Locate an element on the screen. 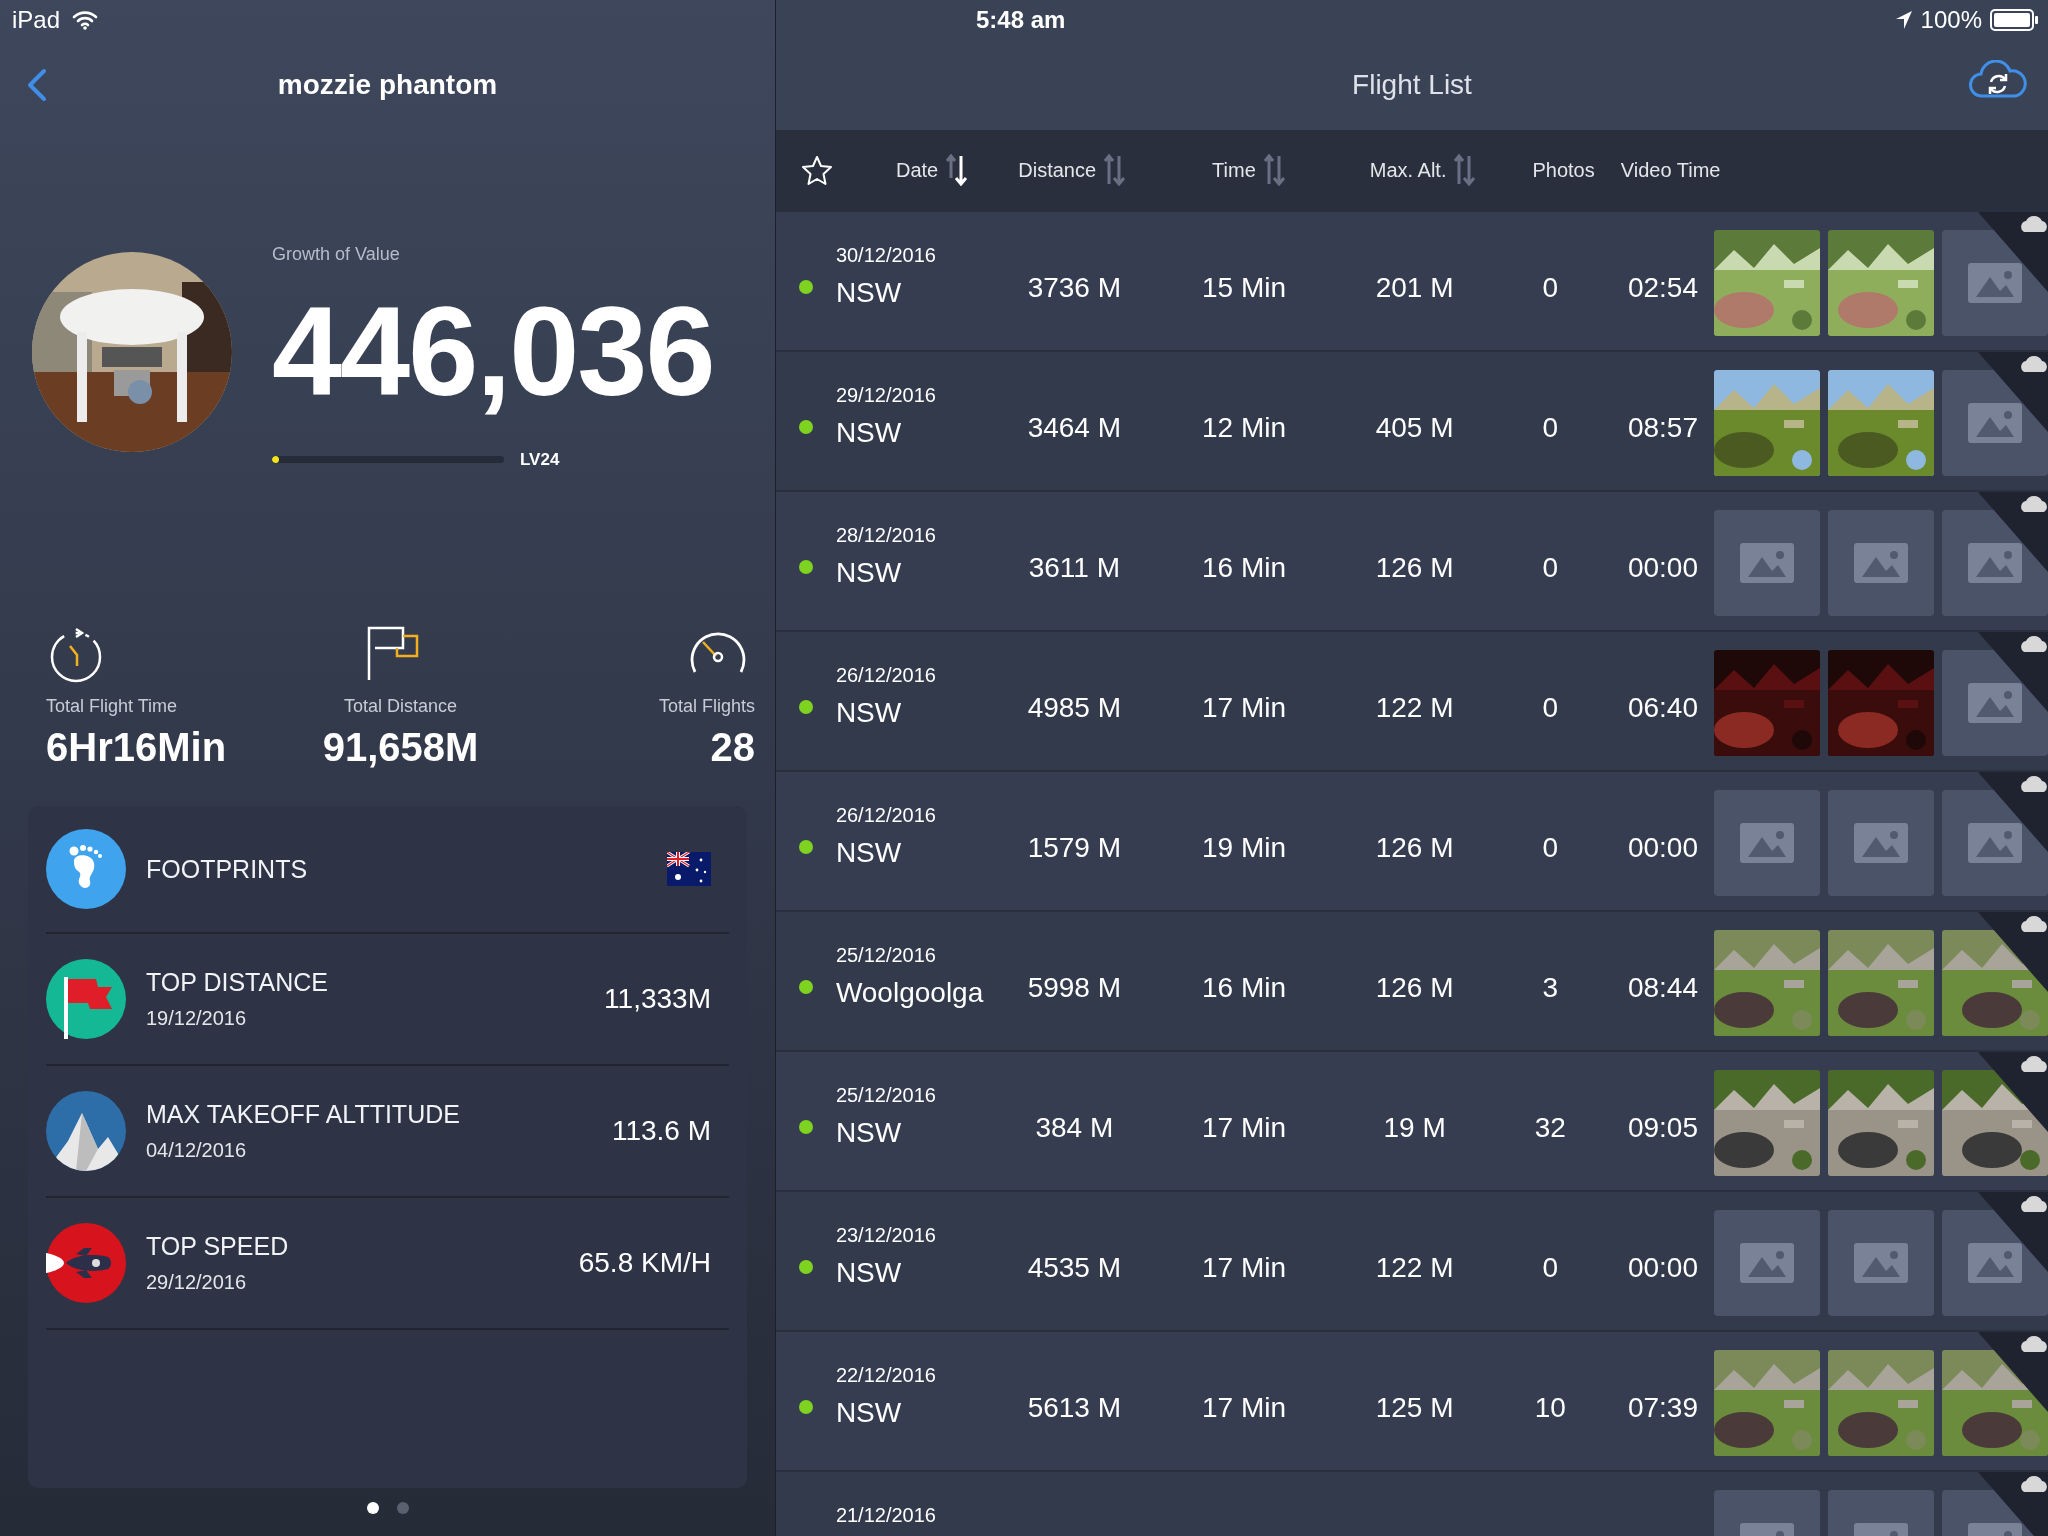  flight-date: 30/12/2016 is located at coordinates (886, 255).